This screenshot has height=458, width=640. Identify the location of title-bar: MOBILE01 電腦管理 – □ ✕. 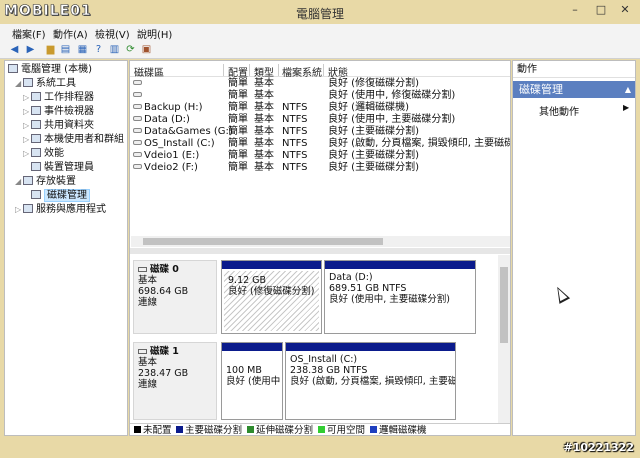
(320, 12).